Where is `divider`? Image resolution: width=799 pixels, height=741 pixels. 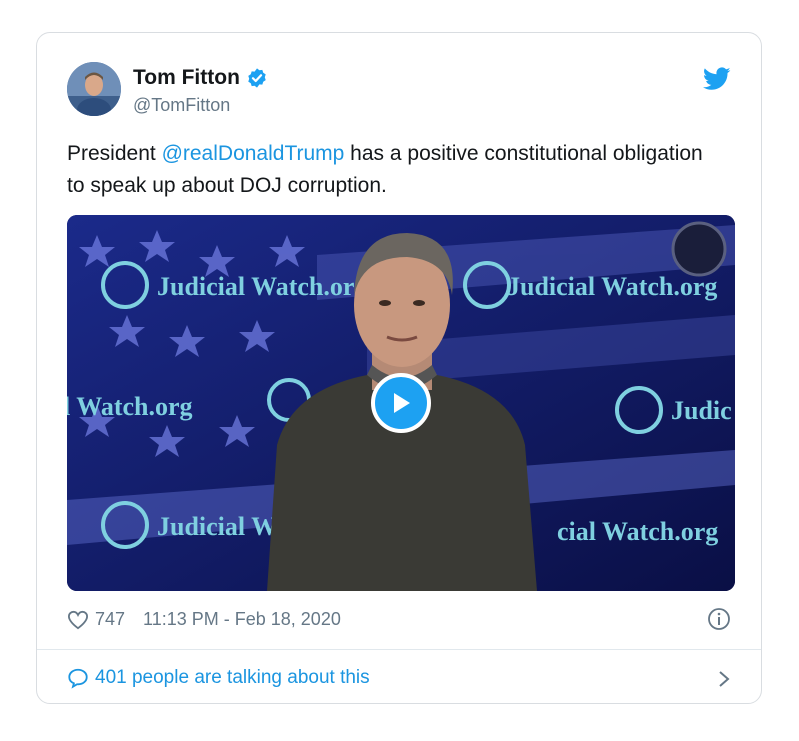
divider is located at coordinates (399, 649).